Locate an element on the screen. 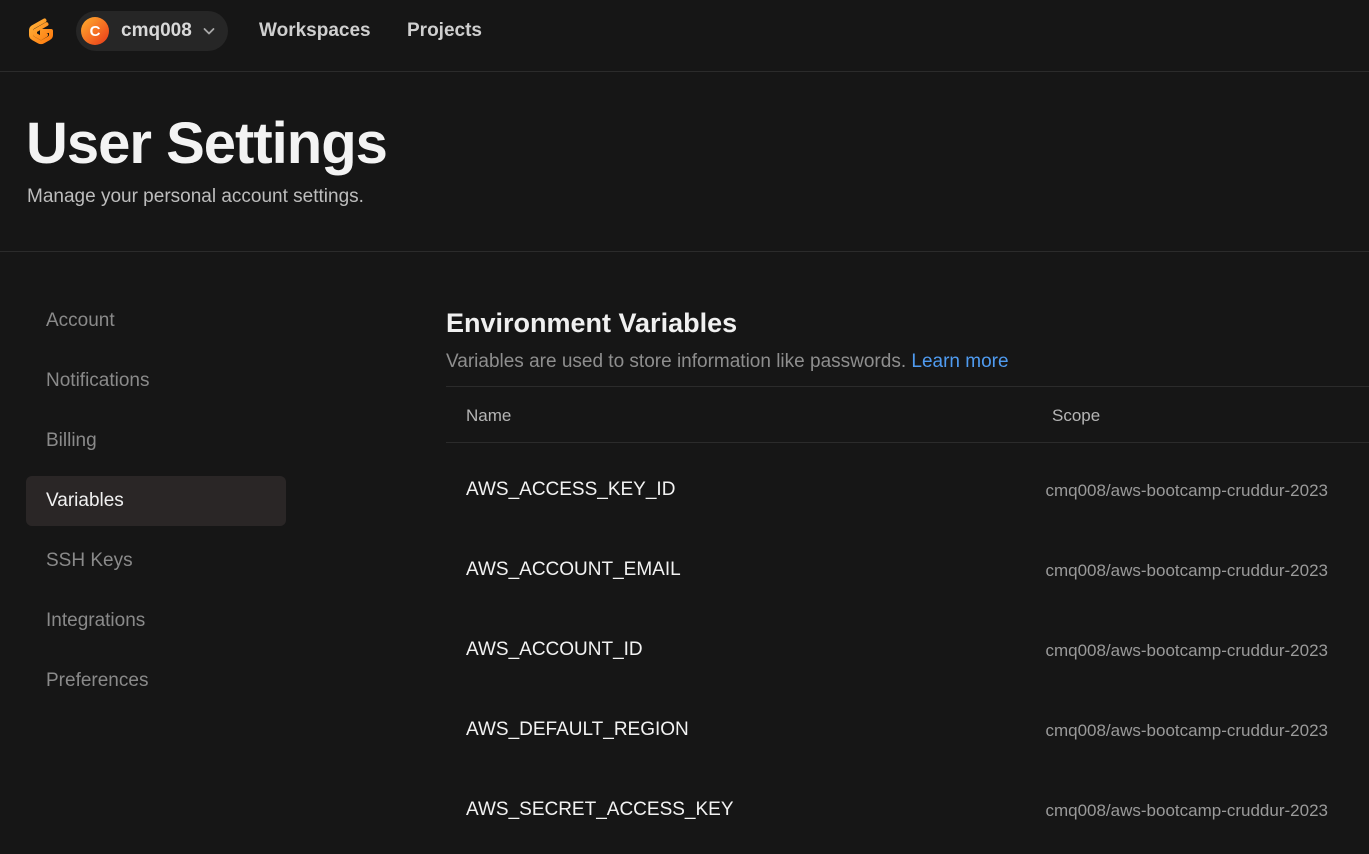 The image size is (1369, 854). gitpod-logo-icon is located at coordinates (41, 31).